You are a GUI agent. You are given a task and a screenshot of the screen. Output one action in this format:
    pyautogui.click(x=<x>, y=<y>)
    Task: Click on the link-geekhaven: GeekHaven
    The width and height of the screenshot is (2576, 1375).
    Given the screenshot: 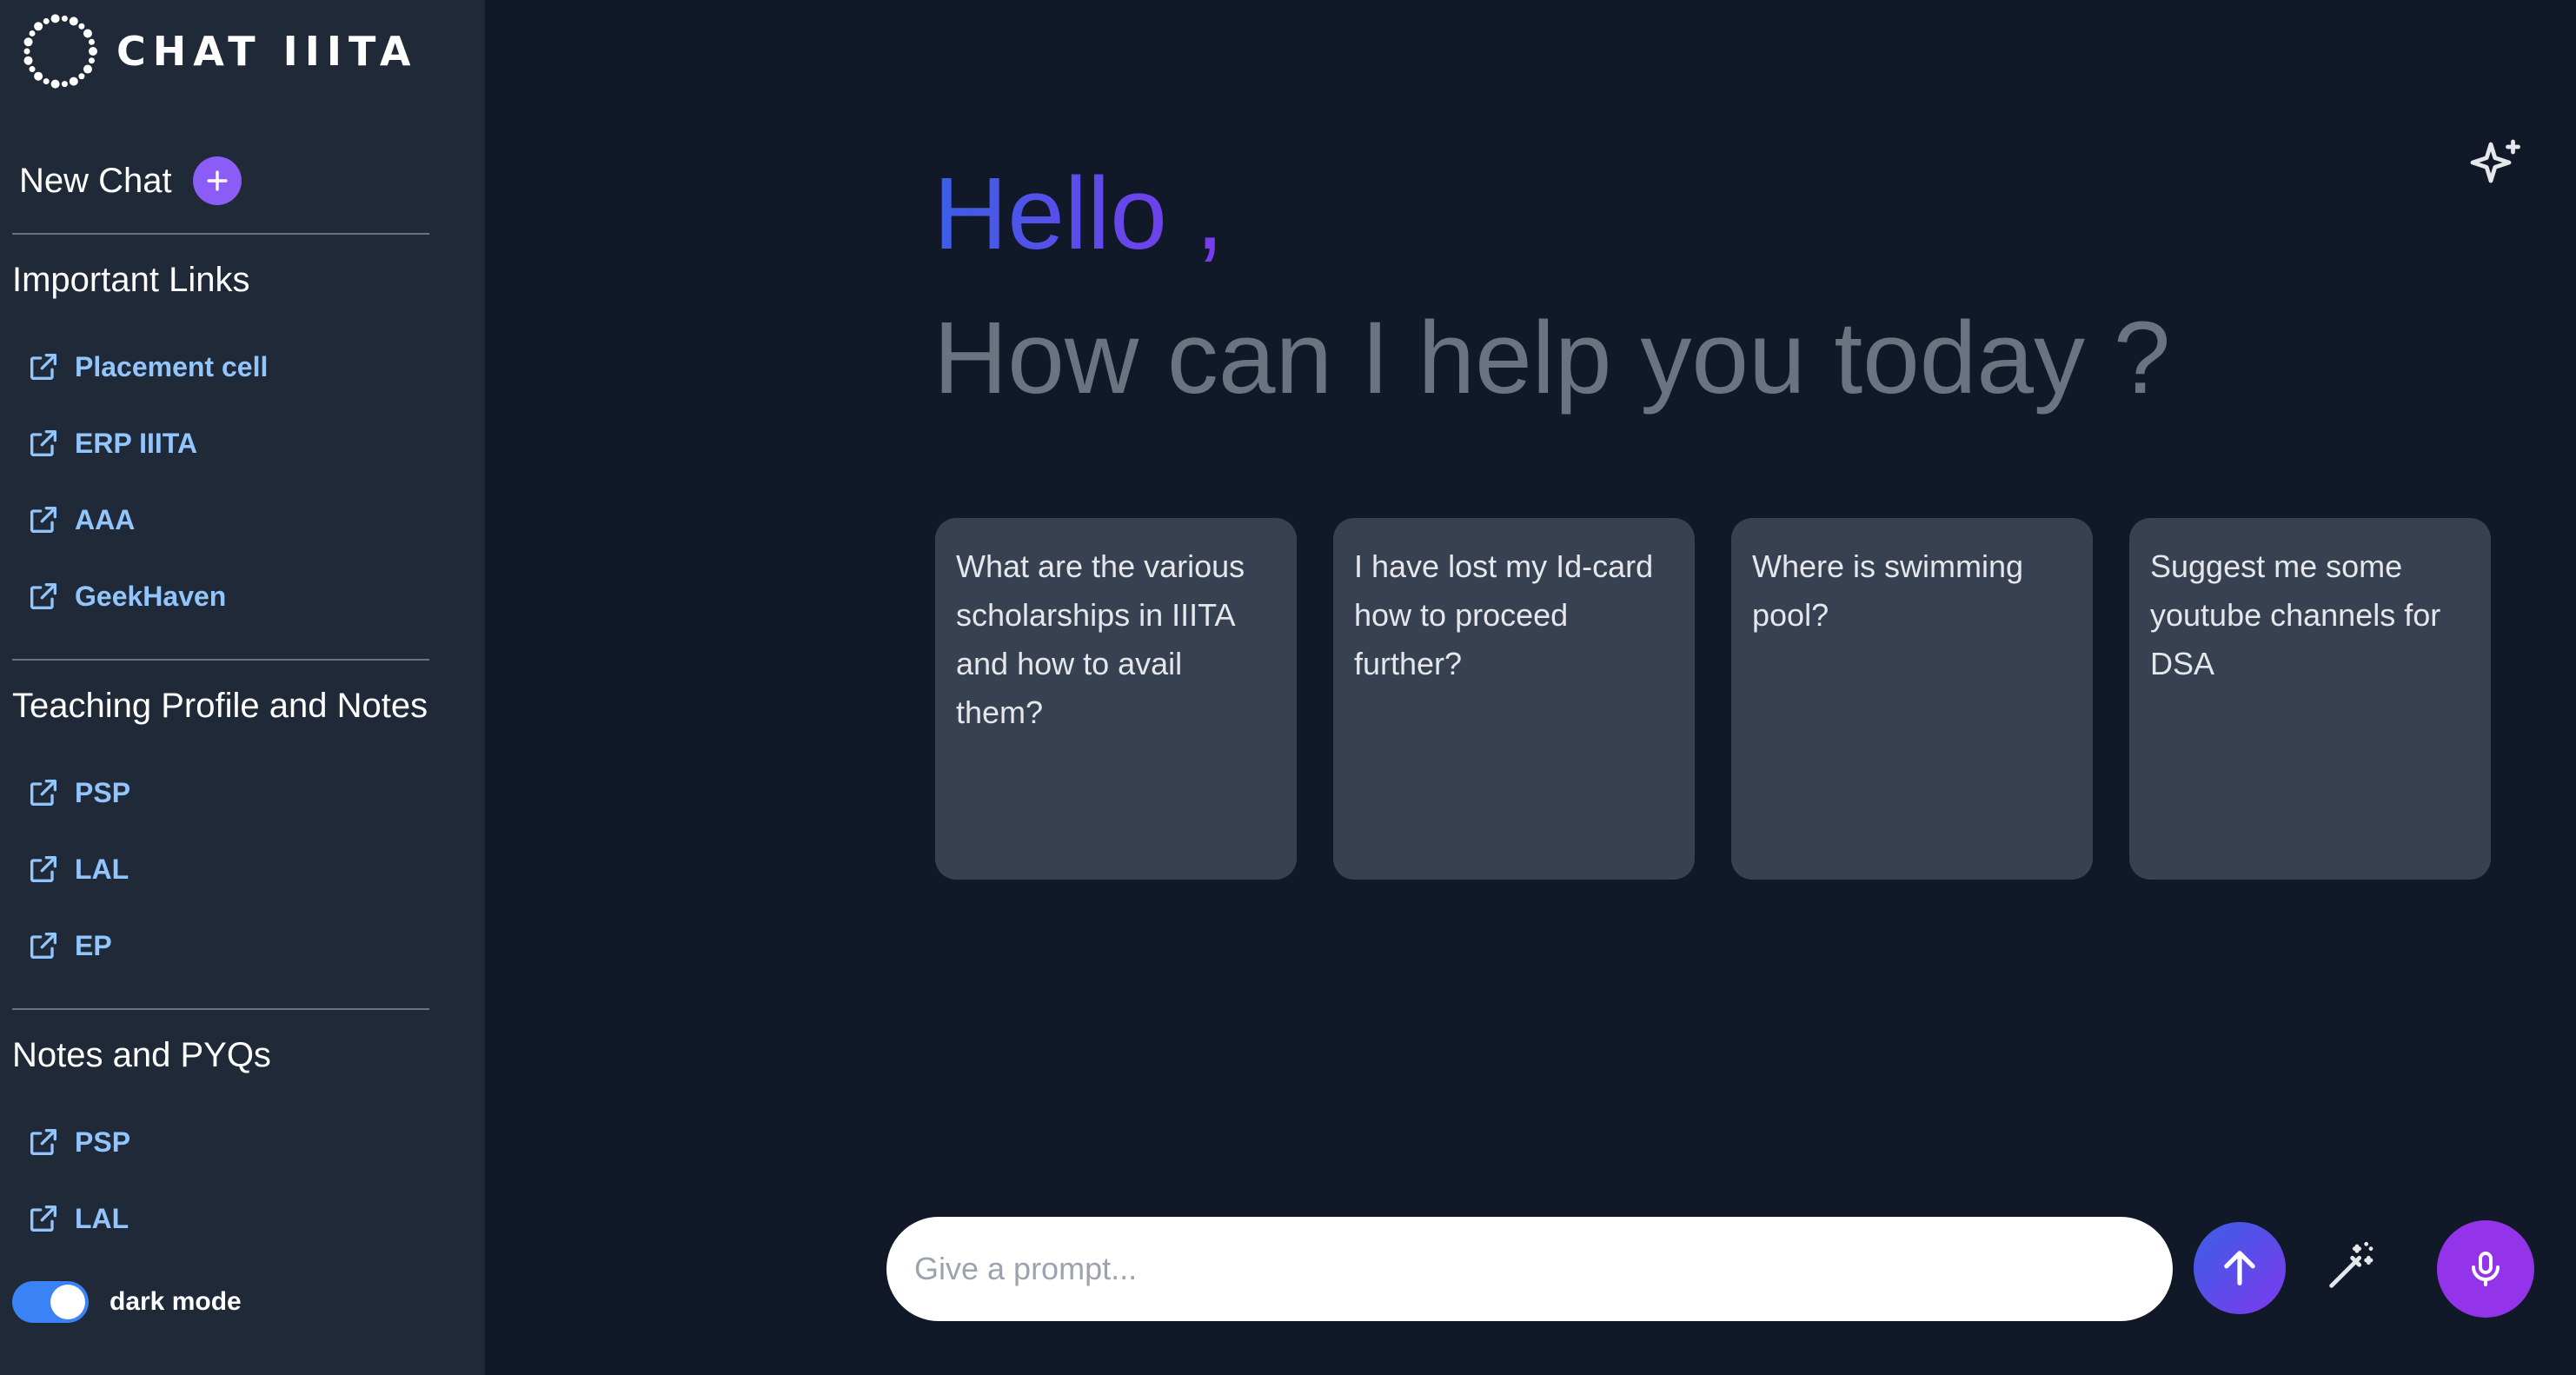 What is the action you would take?
    pyautogui.click(x=126, y=596)
    